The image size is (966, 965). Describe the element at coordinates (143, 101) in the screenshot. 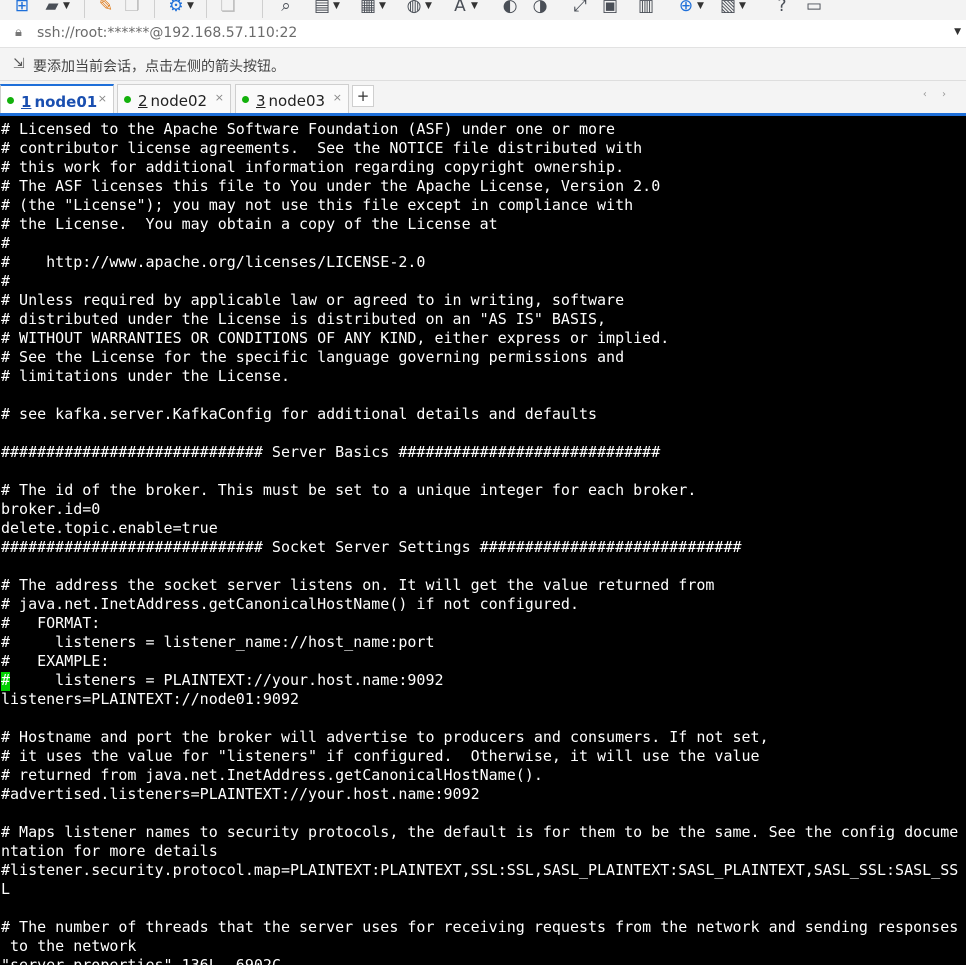

I see `tab-number: 2` at that location.